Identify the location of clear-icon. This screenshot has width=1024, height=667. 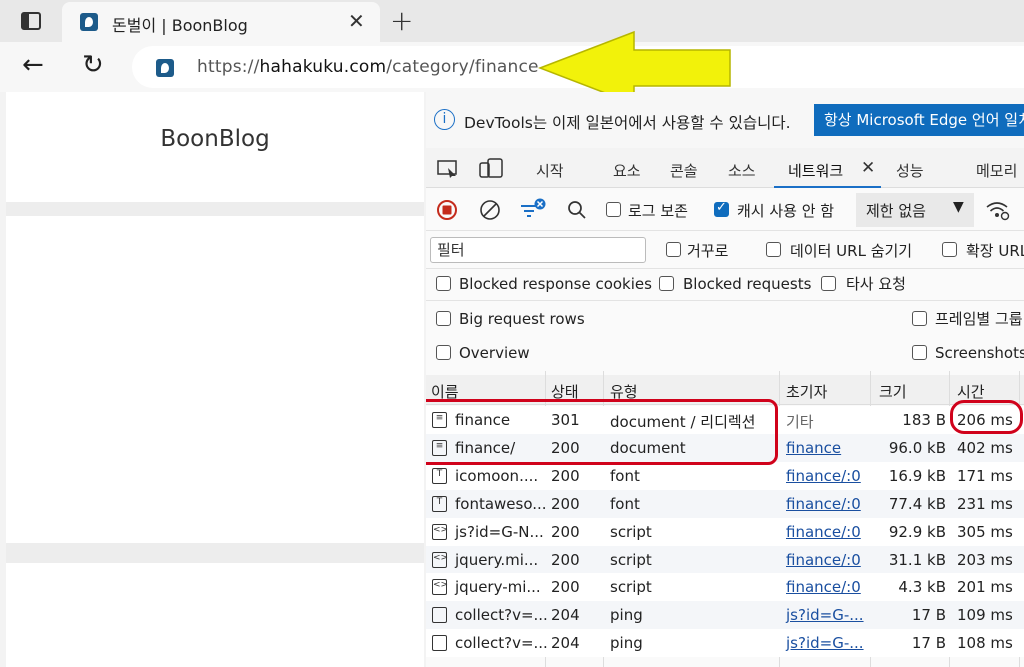
(490, 210).